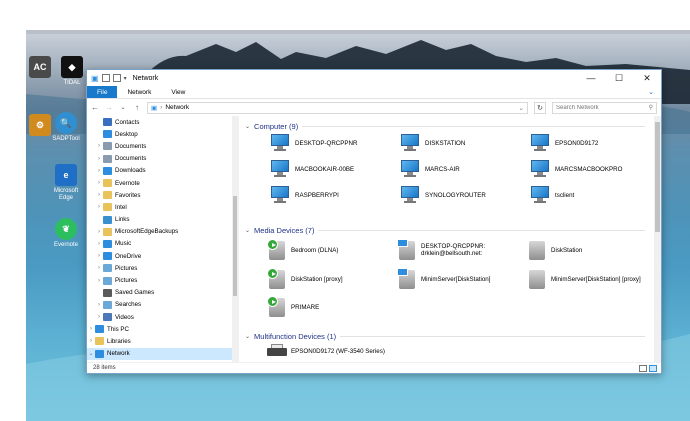 The height and width of the screenshot is (421, 690). What do you see at coordinates (160, 353) in the screenshot?
I see `sidebar-item-network: ⌄ Network` at bounding box center [160, 353].